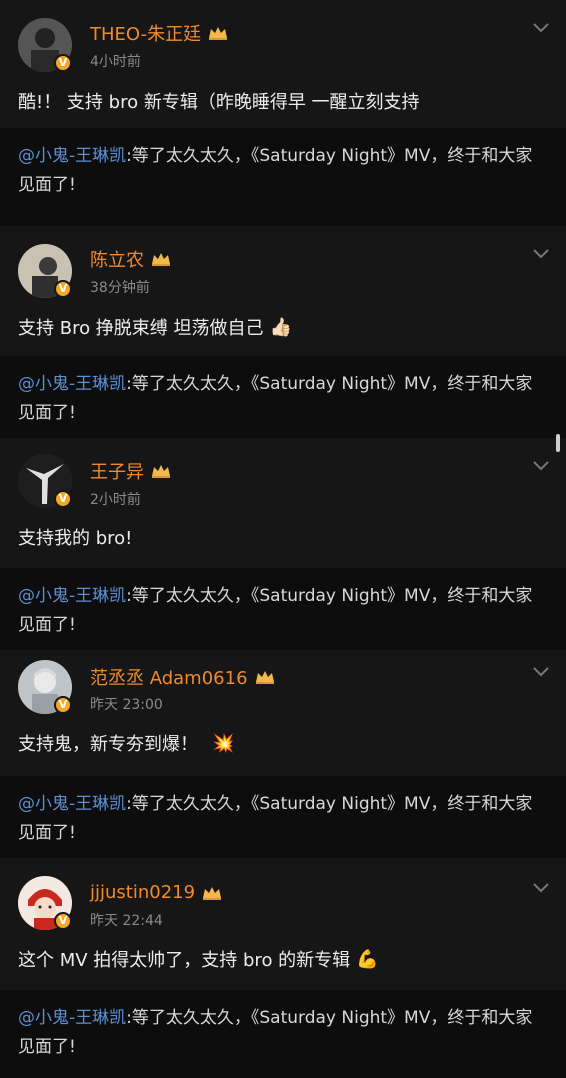 The image size is (566, 1078). I want to click on explosion-icon: 💥, so click(223, 743).